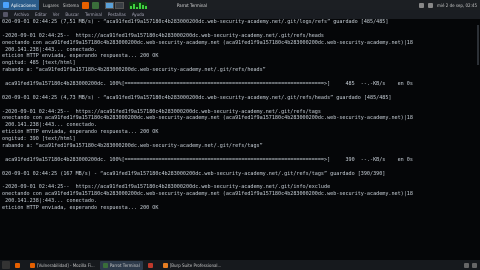 Image resolution: width=480 pixels, height=270 pixels. What do you see at coordinates (85, 5) in the screenshot?
I see `firefox-launcher-icon` at bounding box center [85, 5].